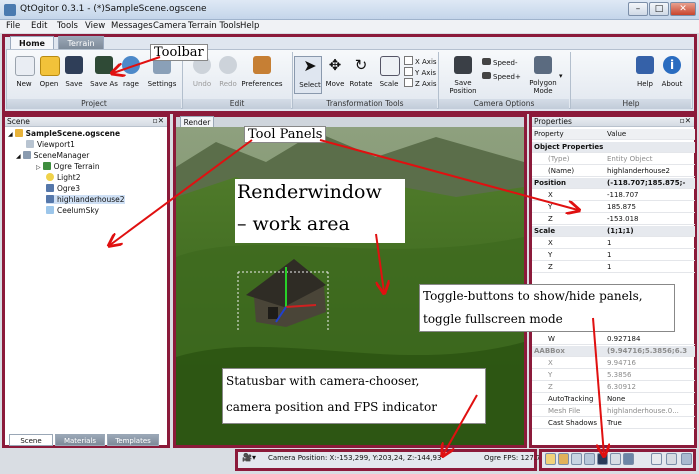 The image size is (699, 474). What do you see at coordinates (686, 459) in the screenshot?
I see `toggle-grid-icon` at bounding box center [686, 459].